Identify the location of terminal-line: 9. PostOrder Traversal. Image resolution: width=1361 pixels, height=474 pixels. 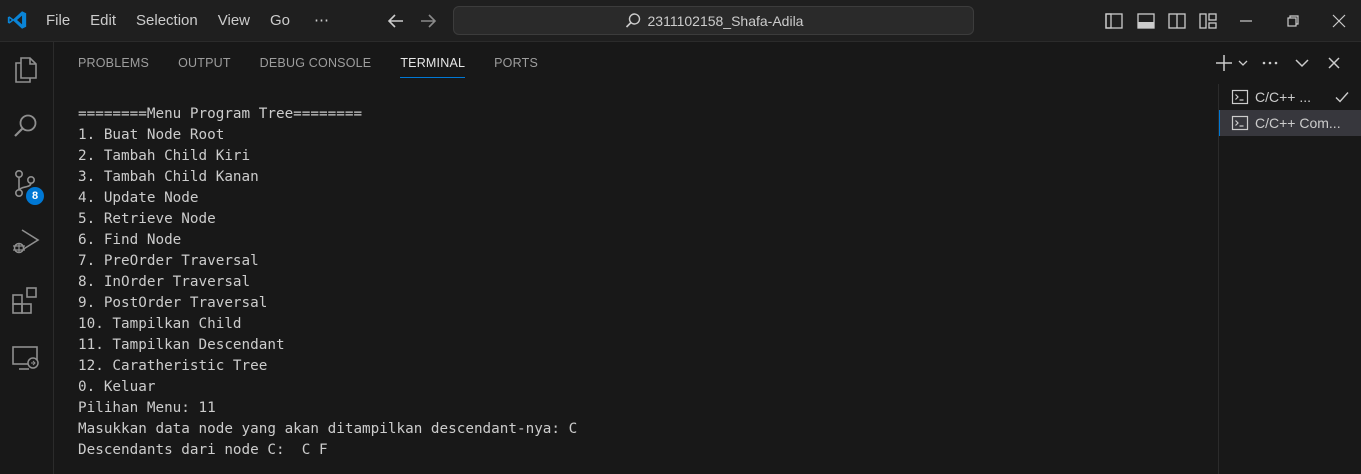
(173, 303).